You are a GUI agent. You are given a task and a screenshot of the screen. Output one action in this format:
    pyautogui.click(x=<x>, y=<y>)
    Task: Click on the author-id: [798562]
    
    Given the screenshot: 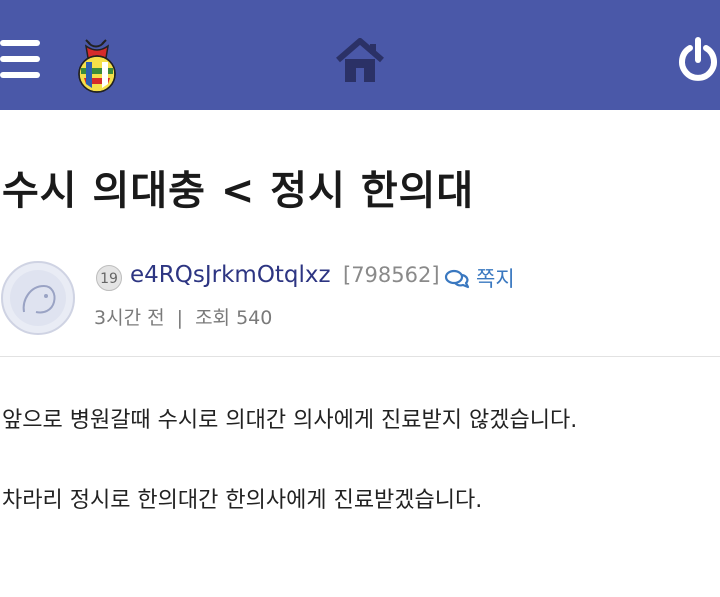 What is the action you would take?
    pyautogui.click(x=391, y=275)
    